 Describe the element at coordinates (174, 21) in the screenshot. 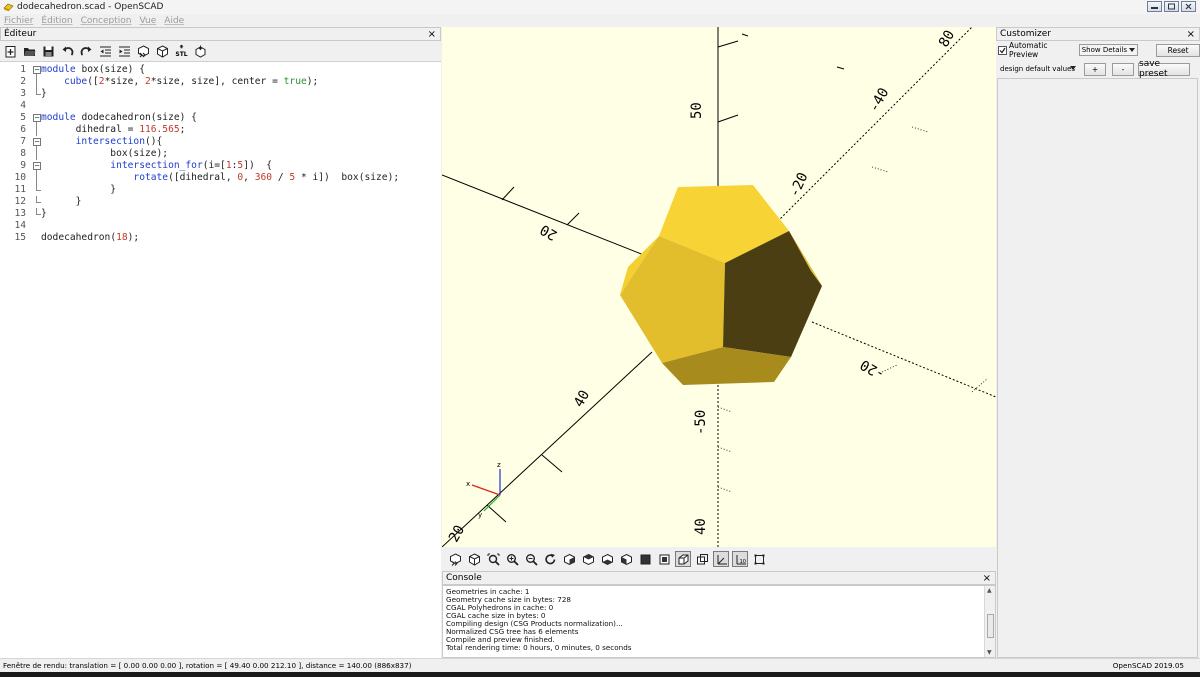

I see `menu-aide: Aide` at that location.